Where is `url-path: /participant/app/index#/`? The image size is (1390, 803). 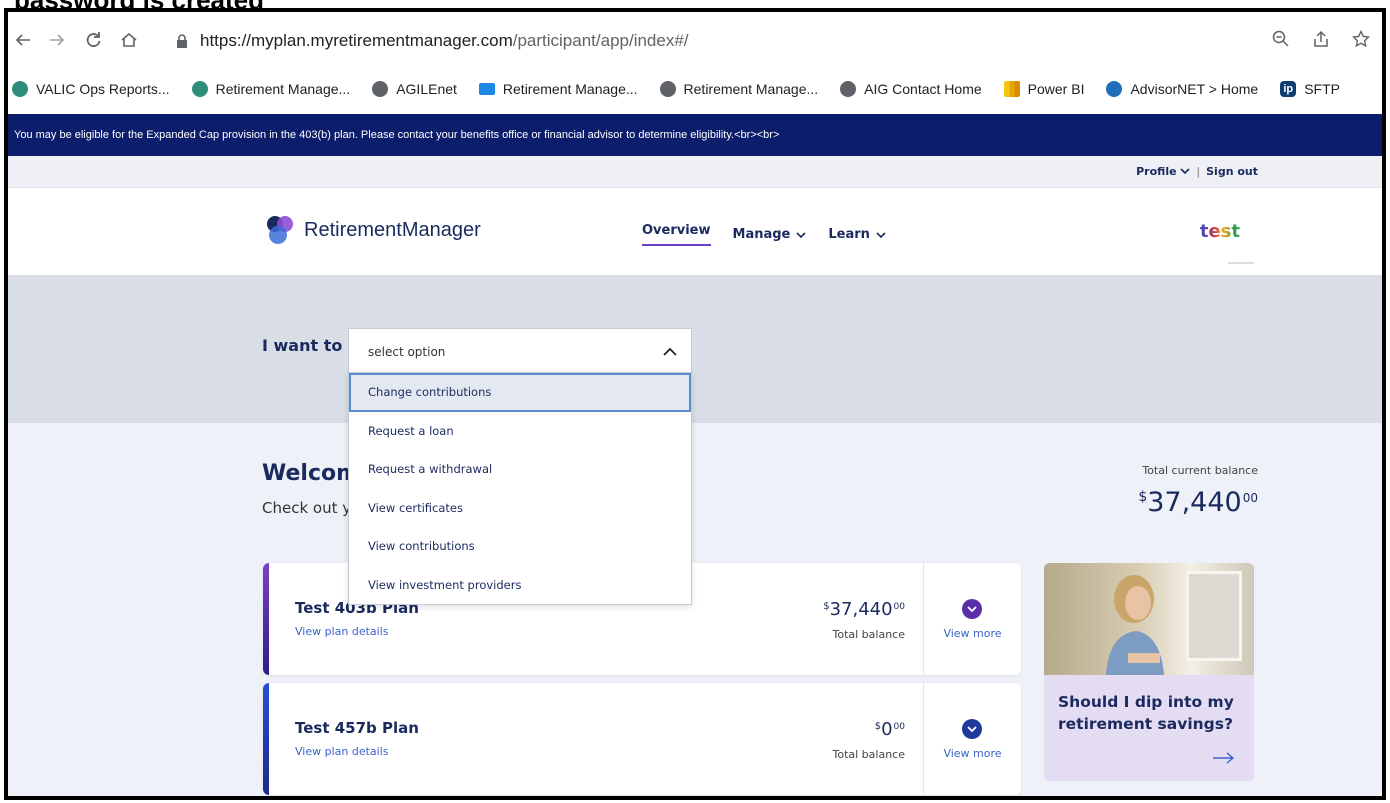 url-path: /participant/app/index#/ is located at coordinates (600, 40).